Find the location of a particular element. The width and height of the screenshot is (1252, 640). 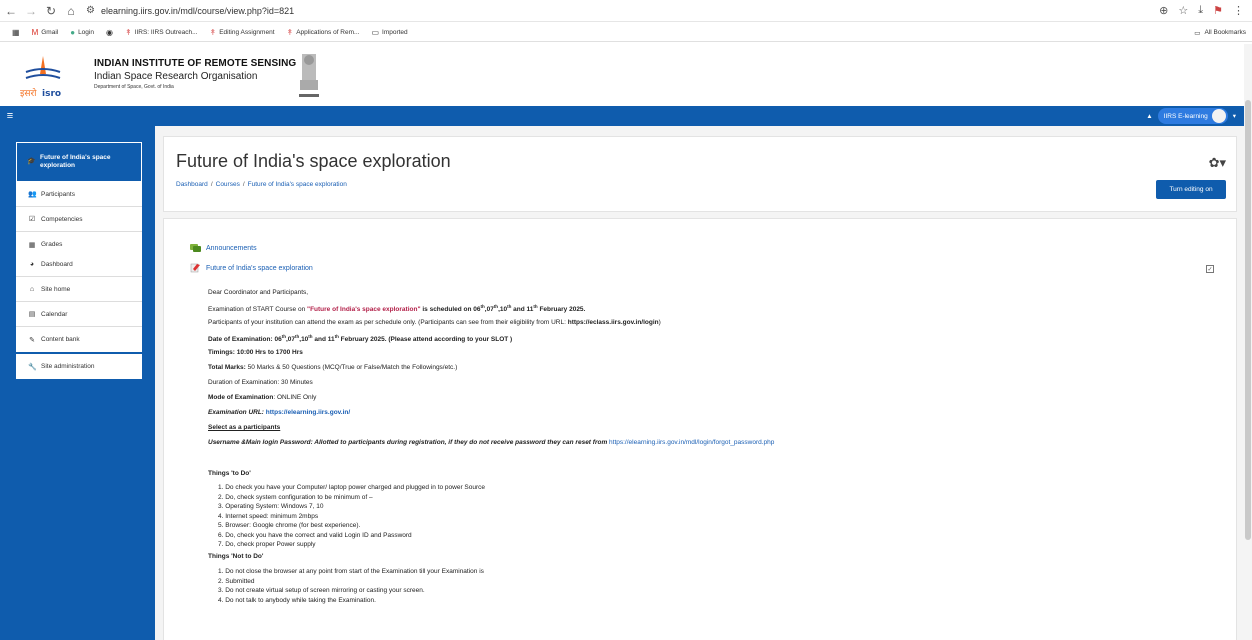

timings: Timings: 10:00 Hrs to 1700 Hrs is located at coordinates (255, 352).